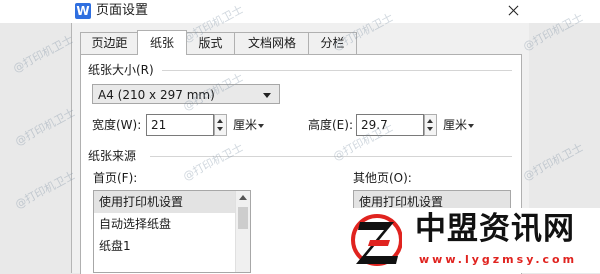 Image resolution: width=600 pixels, height=274 pixels. What do you see at coordinates (180, 125) in the screenshot?
I see `width-input: 21` at bounding box center [180, 125].